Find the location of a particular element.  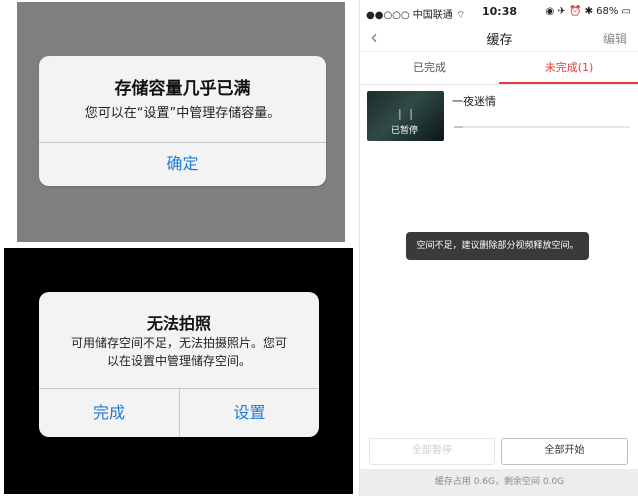

pause-icon: | | is located at coordinates (406, 113).